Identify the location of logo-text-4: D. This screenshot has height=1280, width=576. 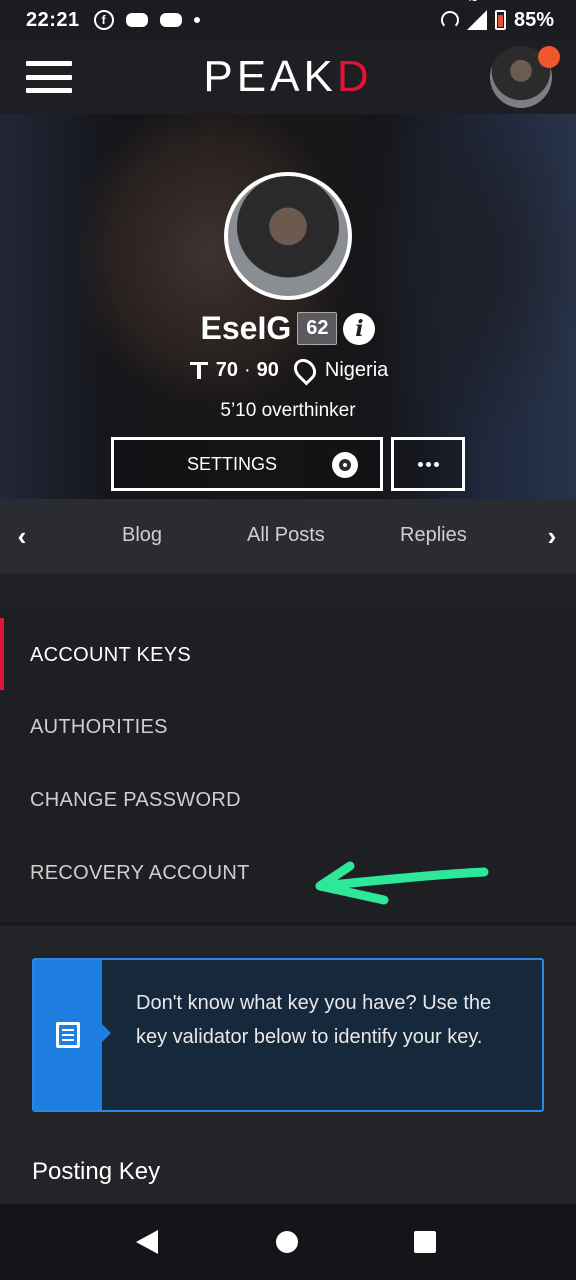
(354, 76).